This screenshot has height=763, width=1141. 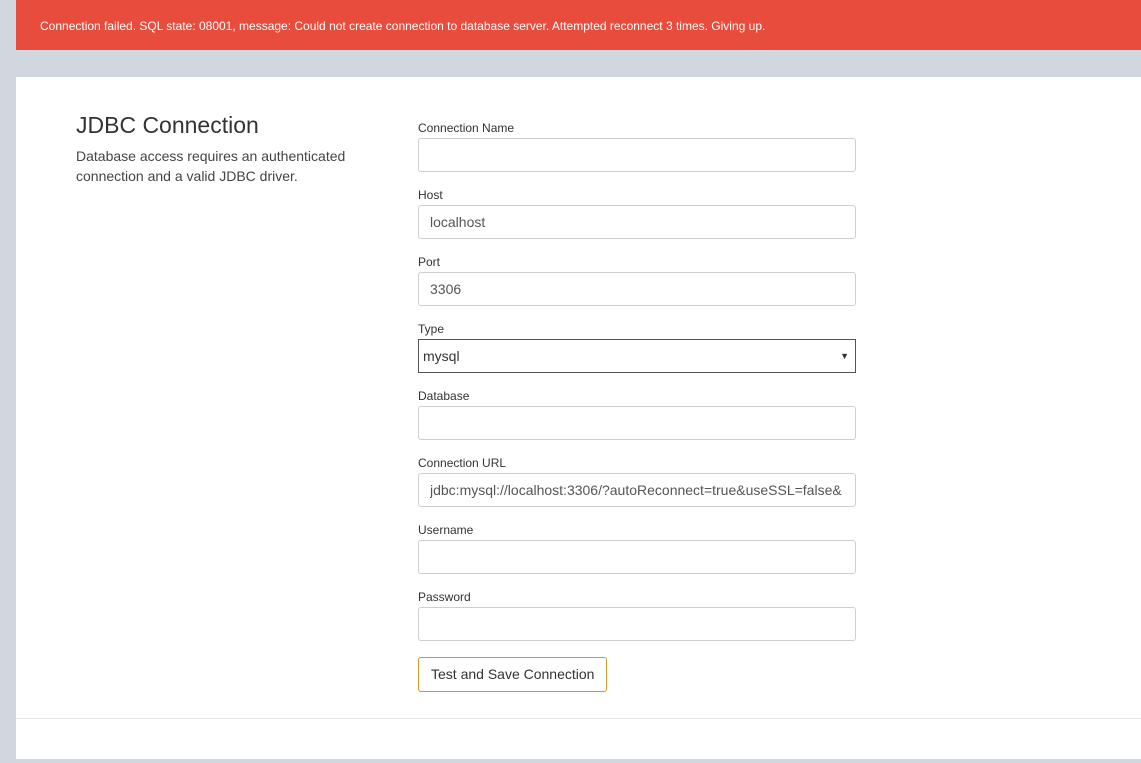 What do you see at coordinates (444, 396) in the screenshot?
I see `database-label: Database` at bounding box center [444, 396].